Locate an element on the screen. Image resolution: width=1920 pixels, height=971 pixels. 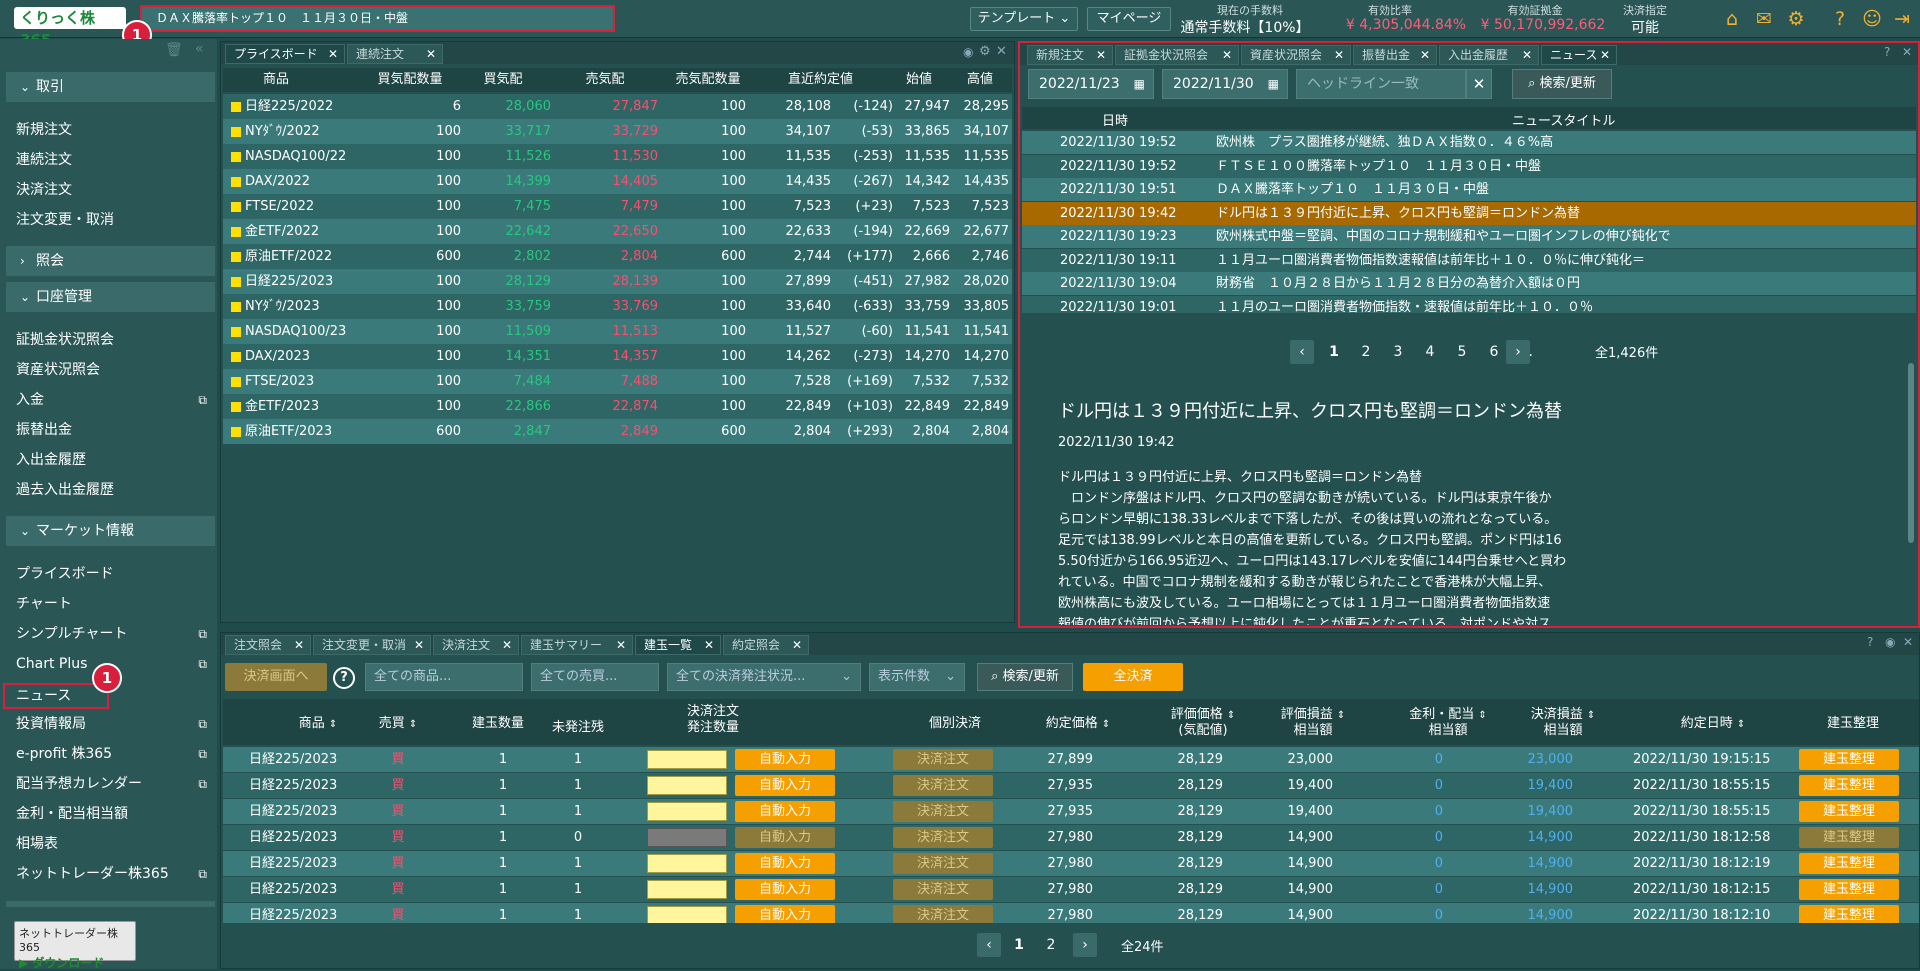
sidebar-item-eprofit: e-profit 株365 ⧉ is located at coordinates (113, 754).